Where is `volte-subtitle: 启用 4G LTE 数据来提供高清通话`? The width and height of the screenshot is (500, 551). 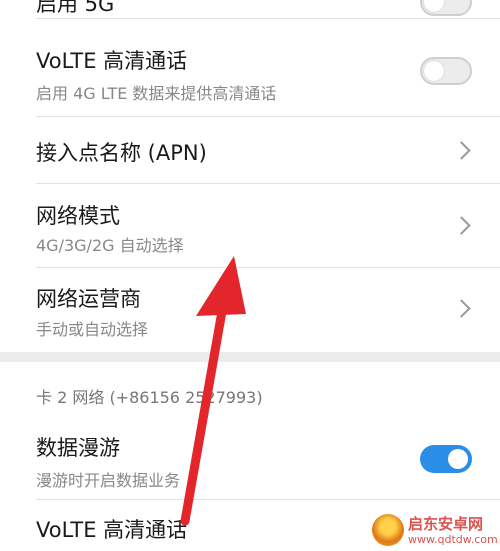
volte-subtitle: 启用 4G LTE 数据来提供高清通话 is located at coordinates (156, 93).